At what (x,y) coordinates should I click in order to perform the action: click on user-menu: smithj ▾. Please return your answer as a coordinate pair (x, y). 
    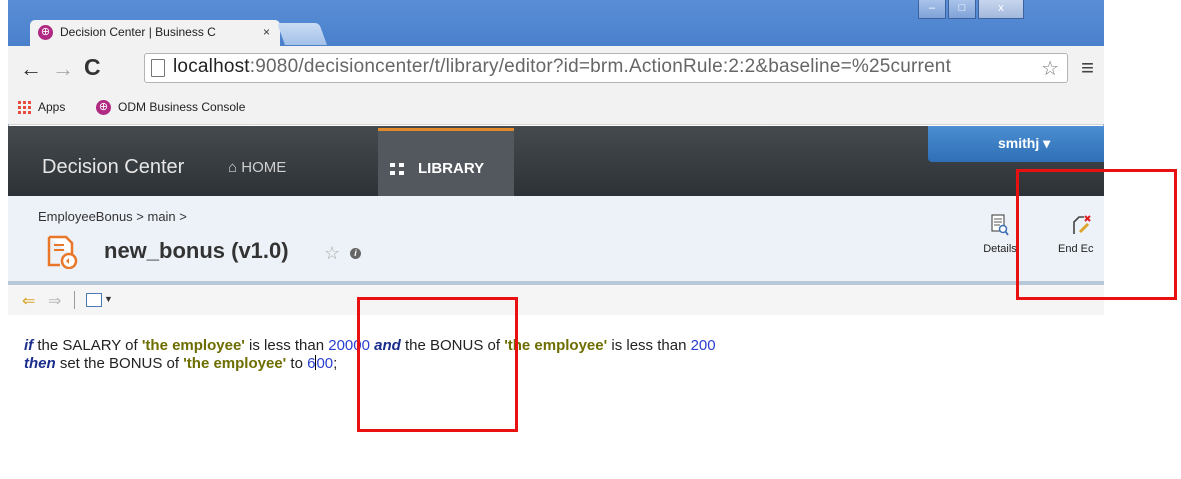
    Looking at the image, I should click on (1016, 144).